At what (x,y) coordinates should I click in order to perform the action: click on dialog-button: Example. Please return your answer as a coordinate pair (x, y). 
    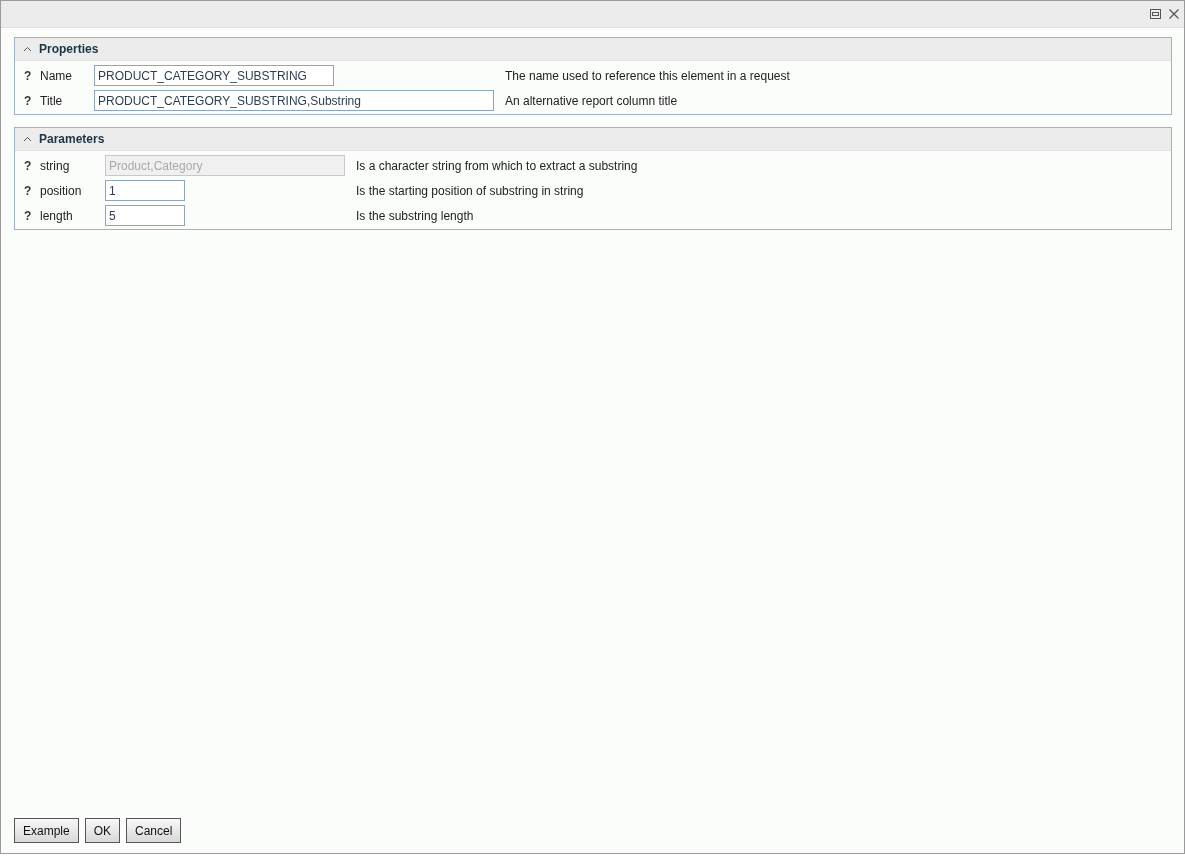
    Looking at the image, I should click on (46, 830).